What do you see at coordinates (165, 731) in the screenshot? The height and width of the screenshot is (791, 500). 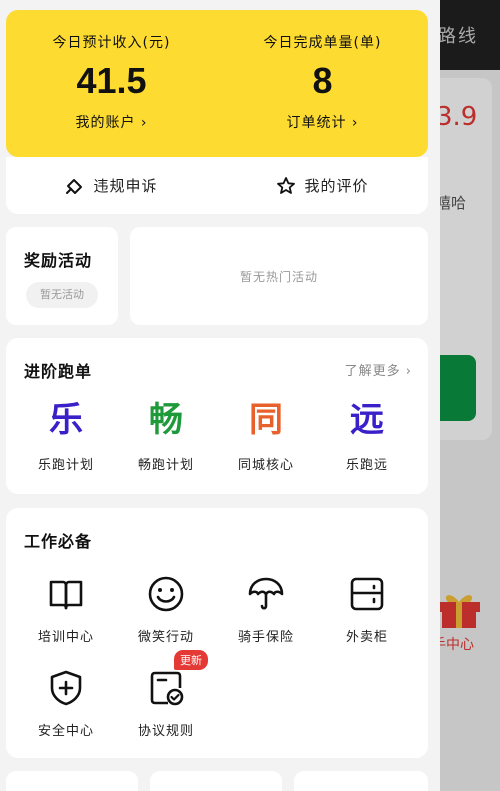 I see `tool-label: 协议规则` at bounding box center [165, 731].